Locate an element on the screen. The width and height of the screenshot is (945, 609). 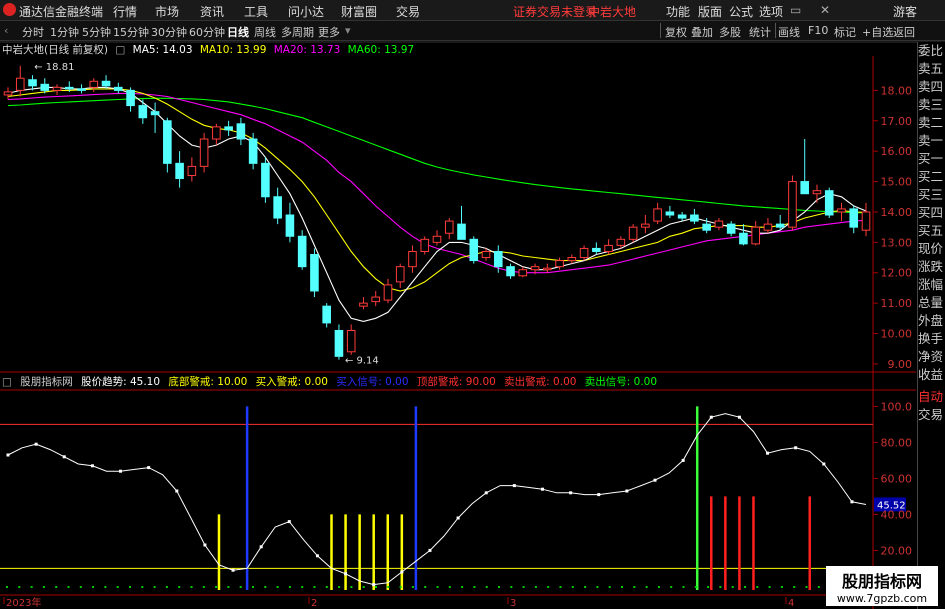
panel-item: 买二 is located at coordinates (931, 176).